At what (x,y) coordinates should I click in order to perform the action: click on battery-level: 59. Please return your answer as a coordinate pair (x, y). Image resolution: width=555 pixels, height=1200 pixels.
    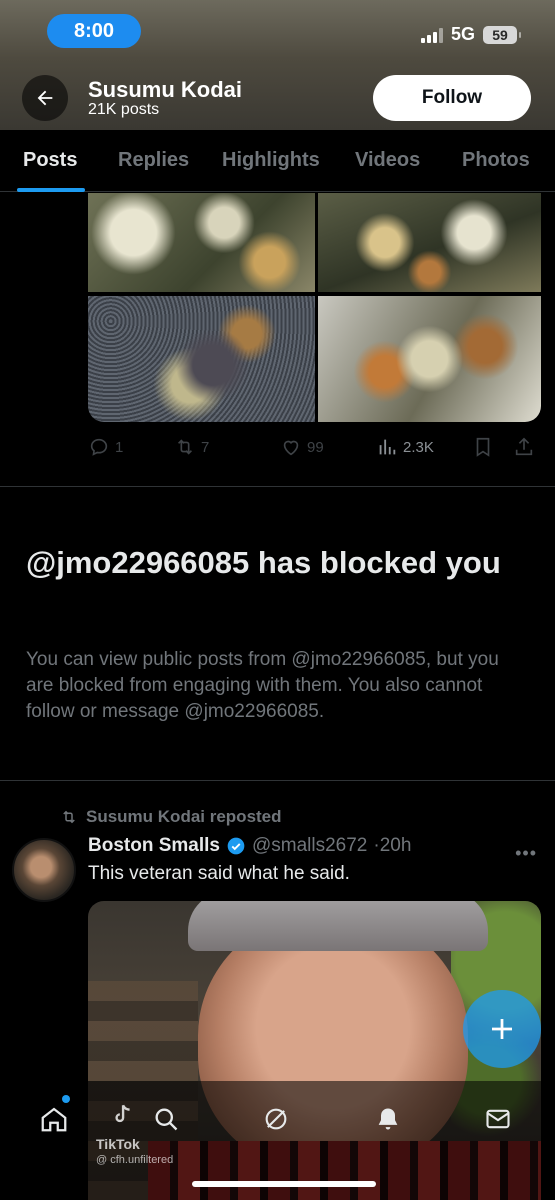
    Looking at the image, I should click on (500, 34).